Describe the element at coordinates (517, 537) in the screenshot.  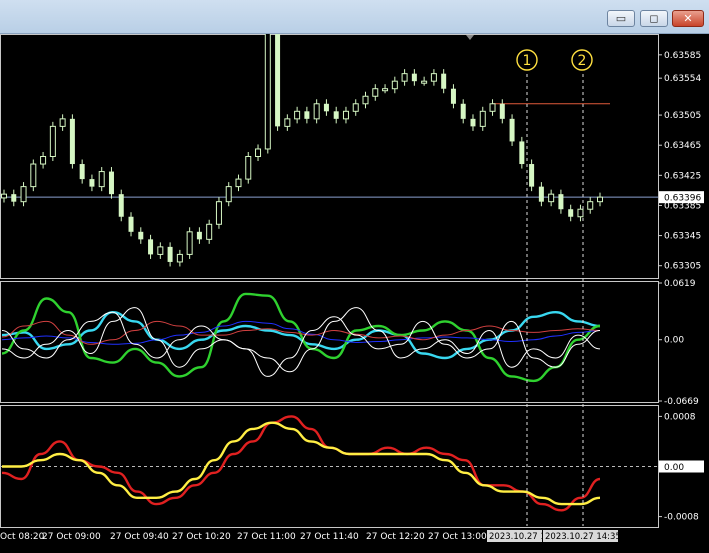
I see `cursor-time-label-1: 2023.10.27 1` at that location.